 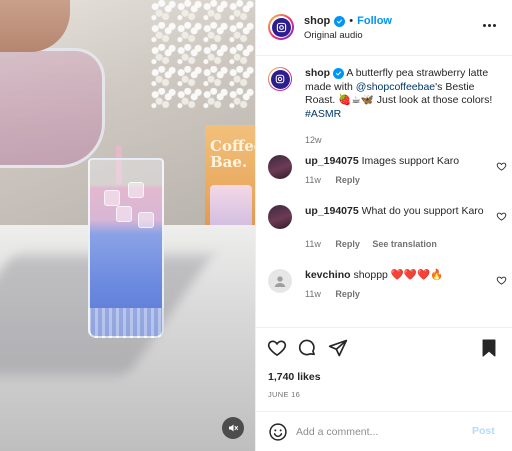 What do you see at coordinates (483, 431) in the screenshot?
I see `post-comment-button: Post` at bounding box center [483, 431].